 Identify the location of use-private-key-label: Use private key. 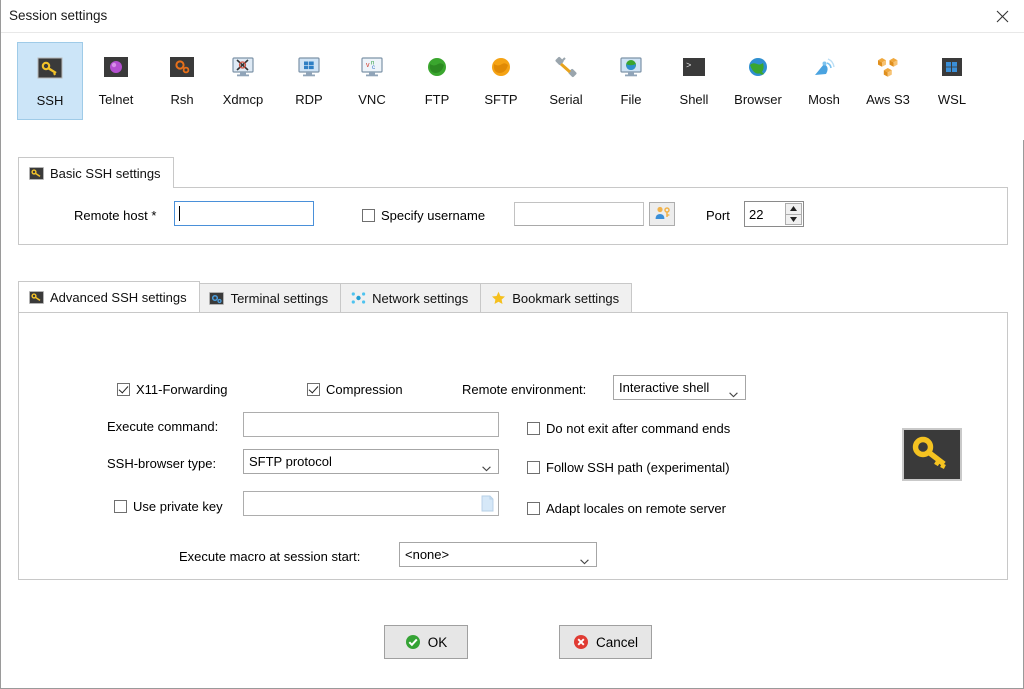
(178, 506).